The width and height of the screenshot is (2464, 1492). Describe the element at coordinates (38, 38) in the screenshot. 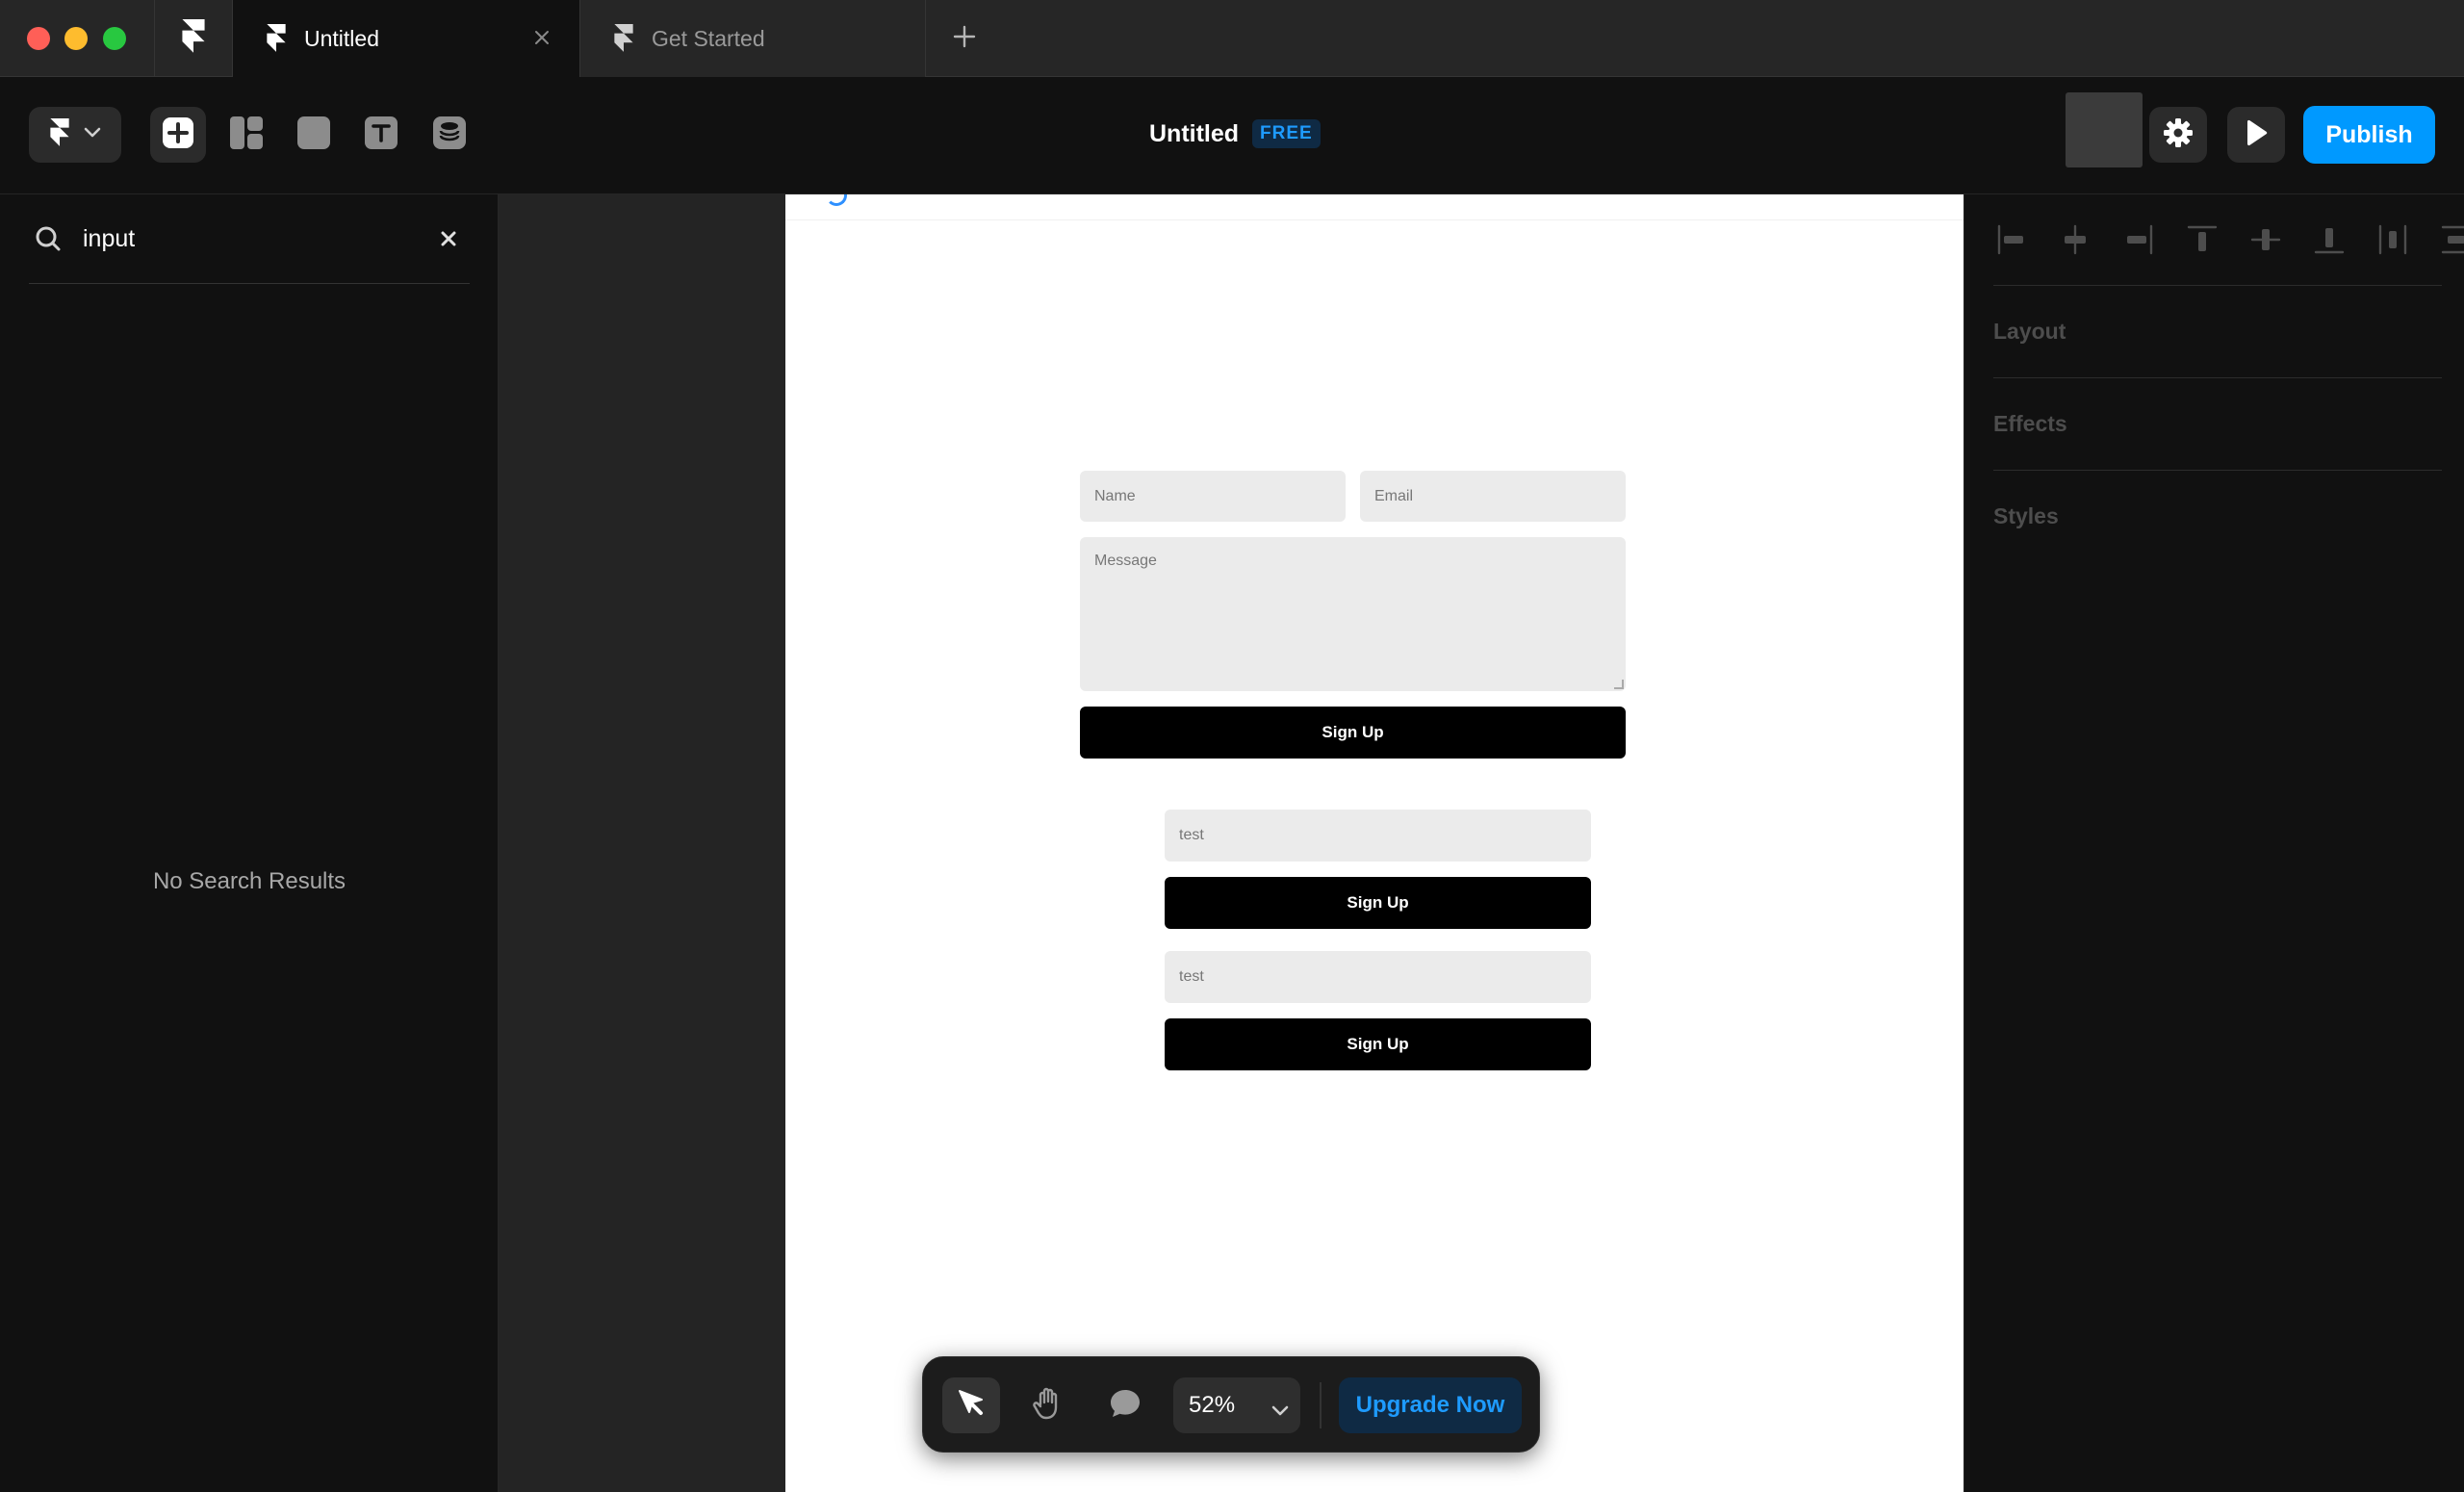

I see `close-window-button` at that location.